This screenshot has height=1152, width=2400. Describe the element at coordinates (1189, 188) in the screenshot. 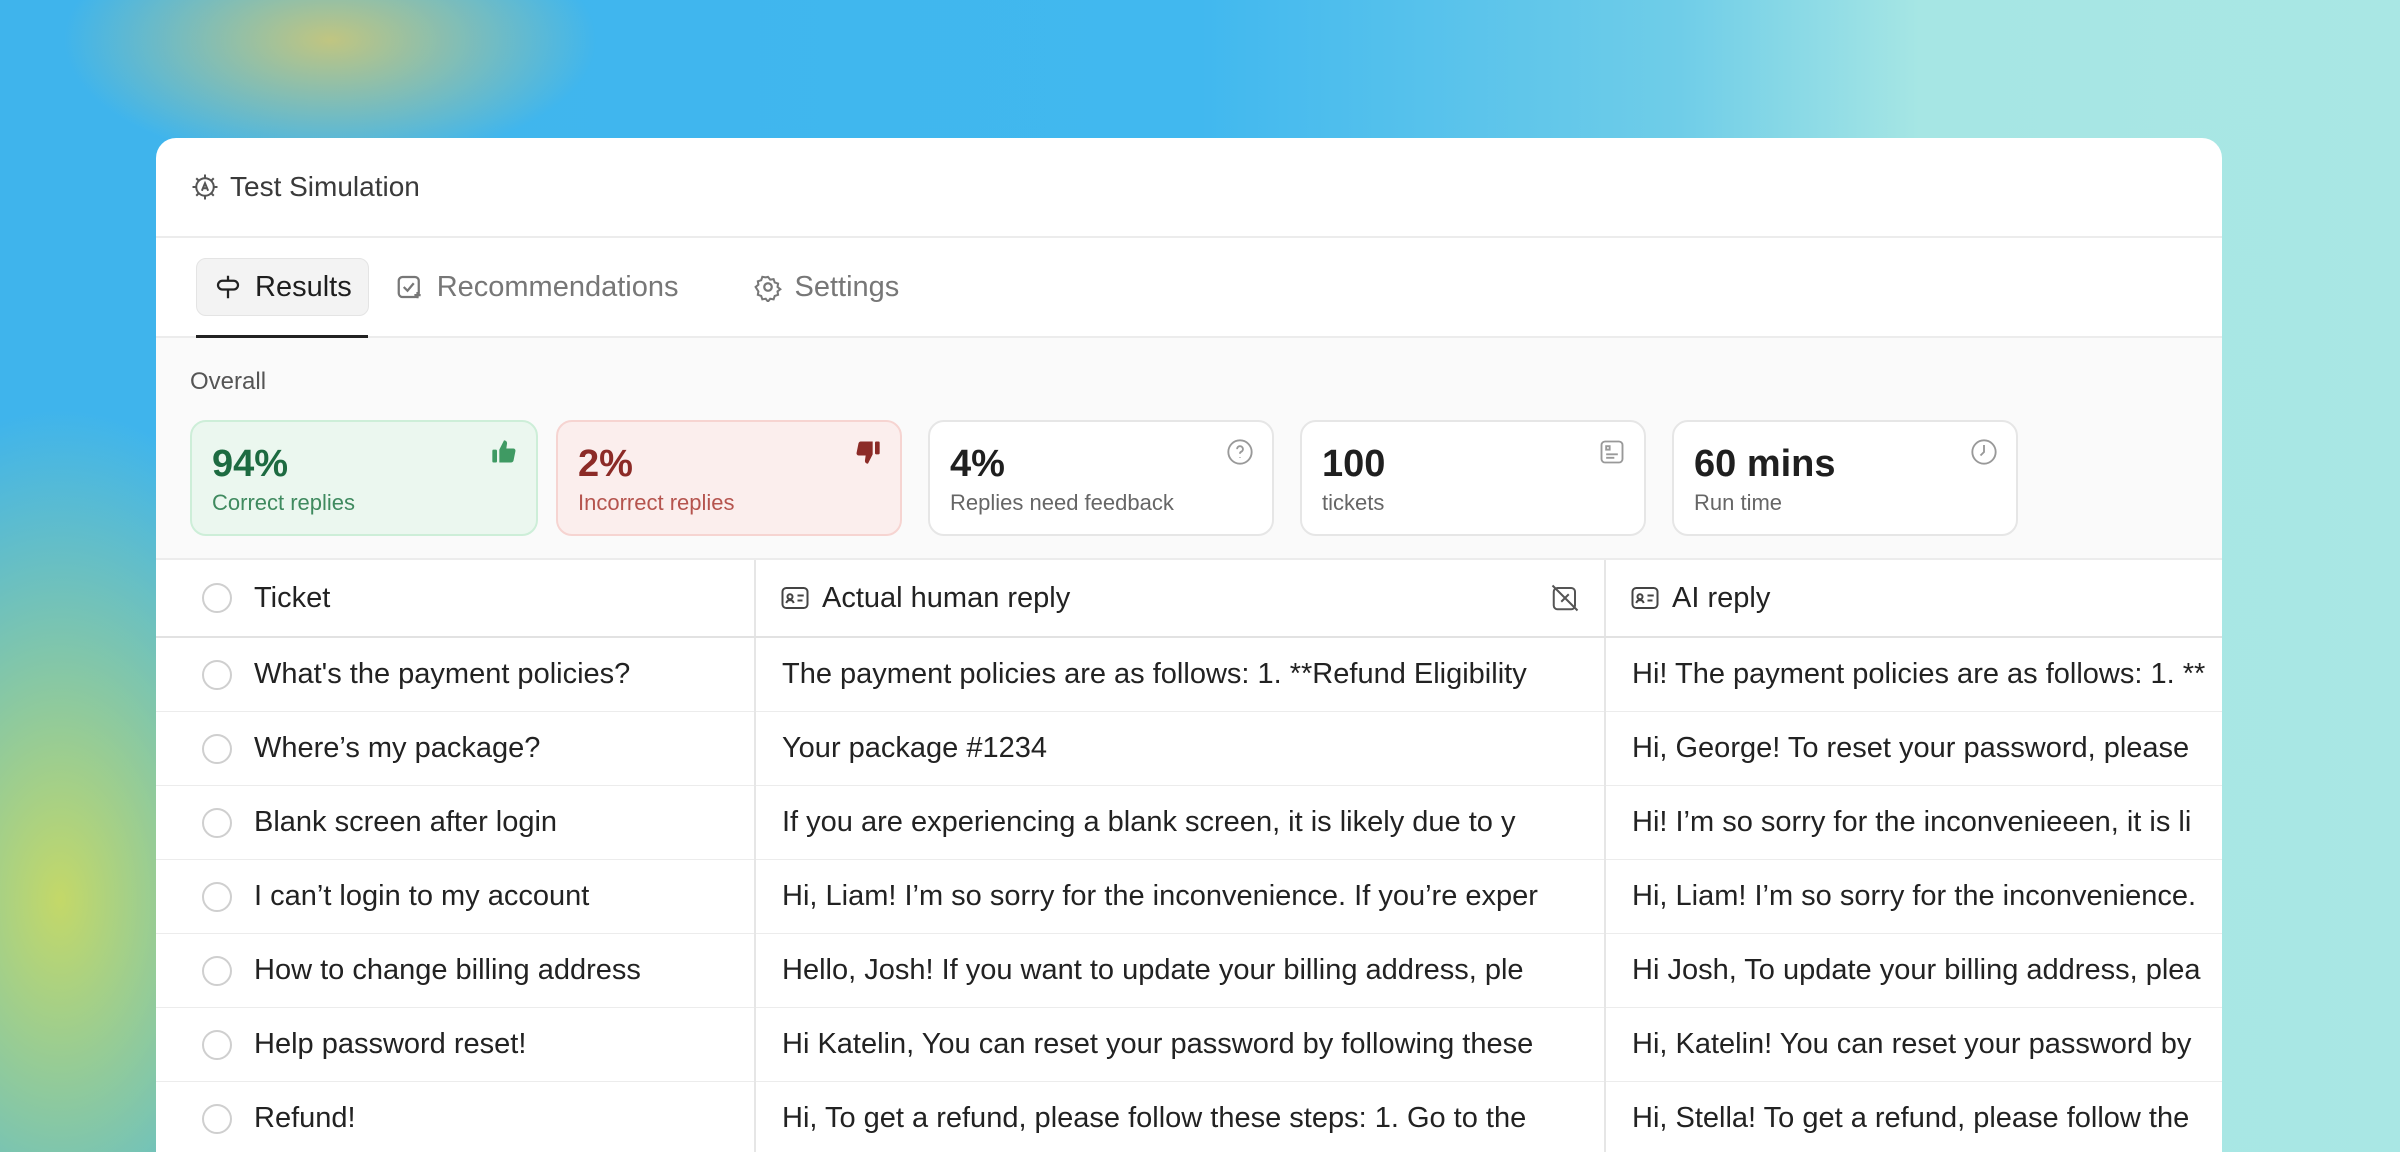

I see `window-titlebar: Test Simulation` at that location.